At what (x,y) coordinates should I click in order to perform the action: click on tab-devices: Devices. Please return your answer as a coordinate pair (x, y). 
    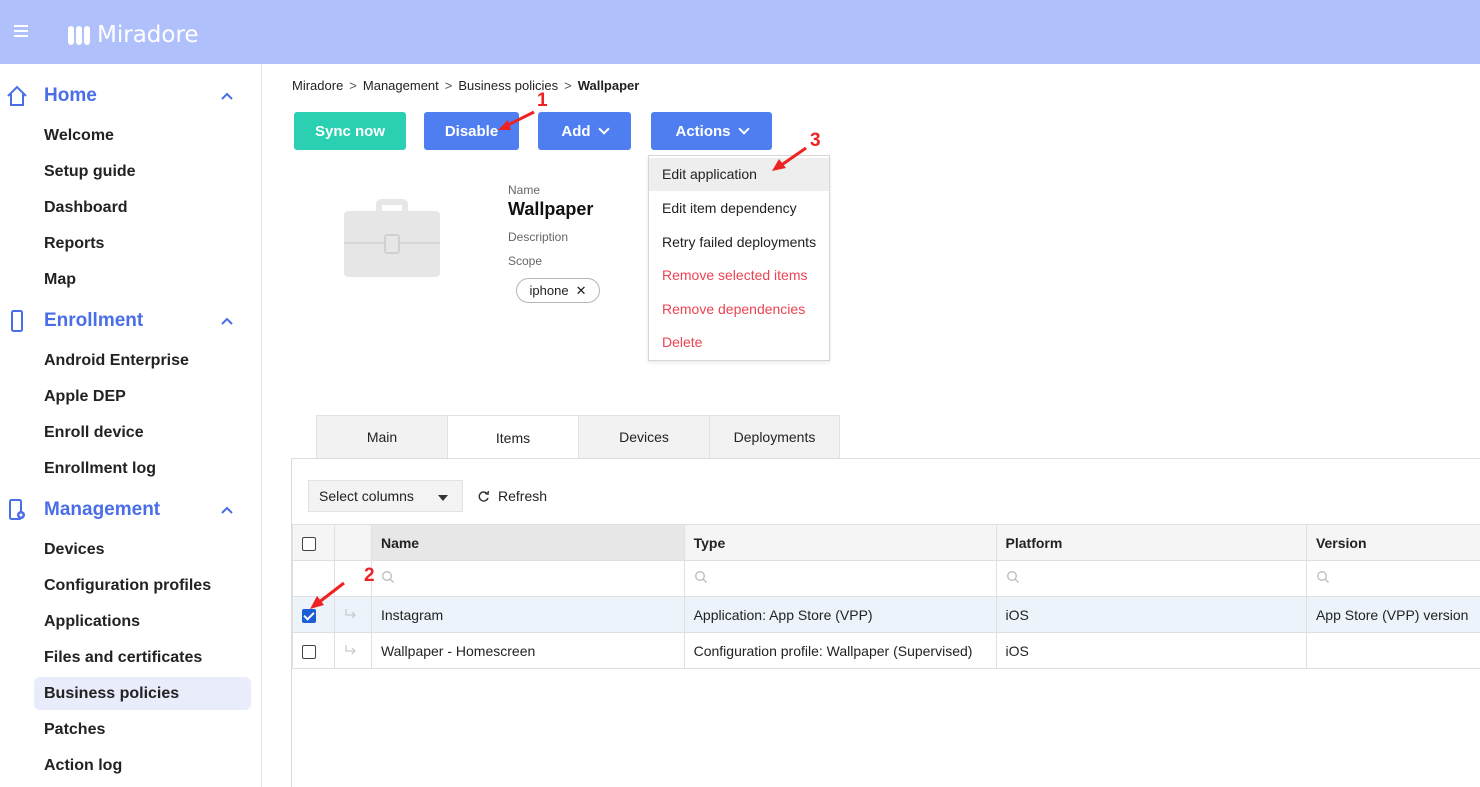
    Looking at the image, I should click on (643, 437).